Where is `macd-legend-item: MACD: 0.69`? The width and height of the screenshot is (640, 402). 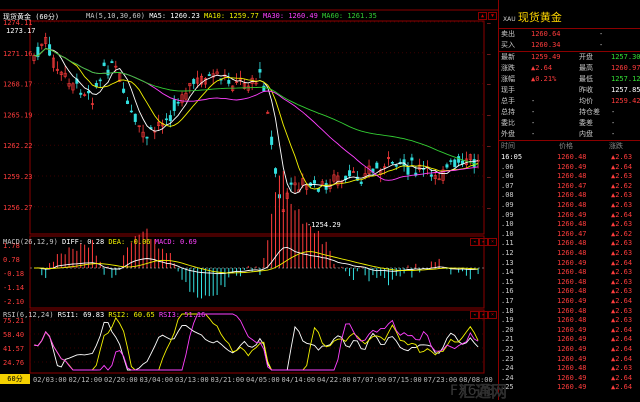 macd-legend-item: MACD: 0.69 is located at coordinates (175, 242).